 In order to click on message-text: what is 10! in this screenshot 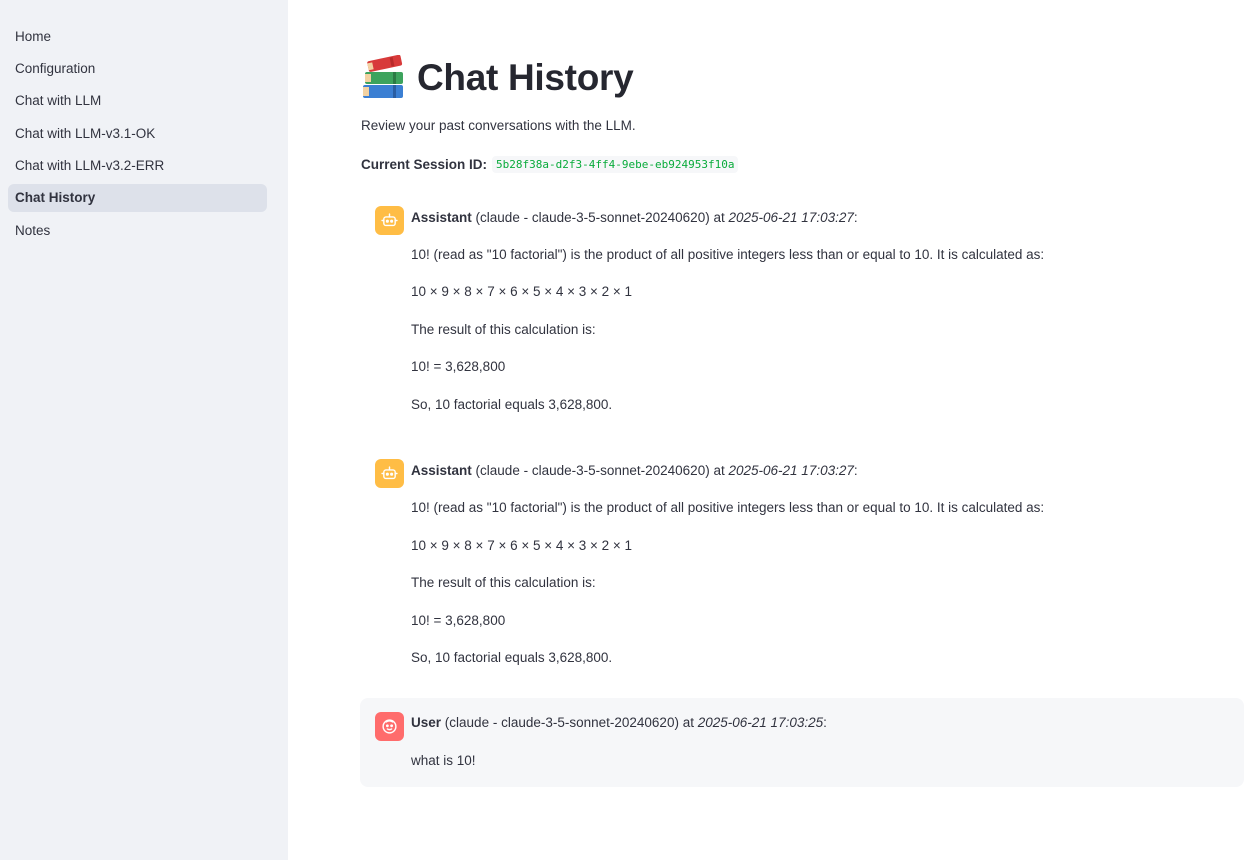, I will do `click(443, 760)`.